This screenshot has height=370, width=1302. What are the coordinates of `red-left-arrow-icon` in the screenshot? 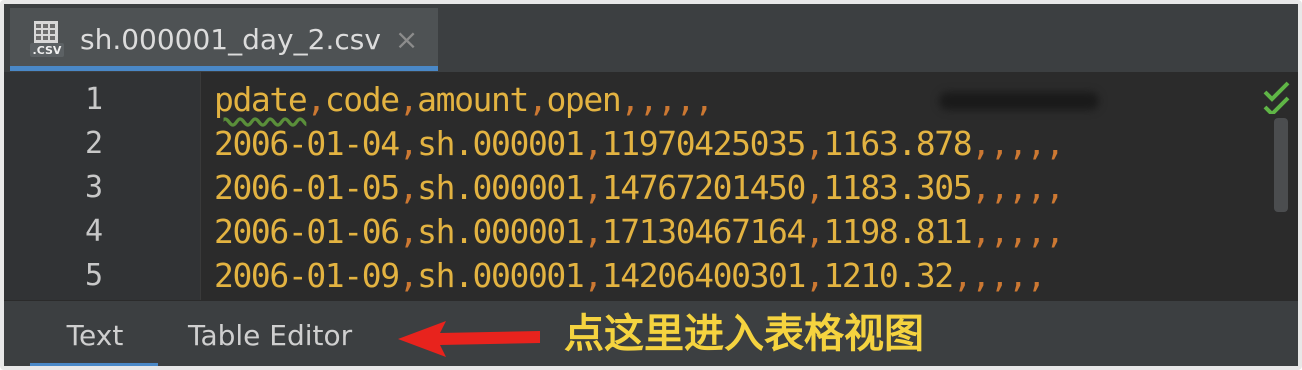 It's located at (469, 337).